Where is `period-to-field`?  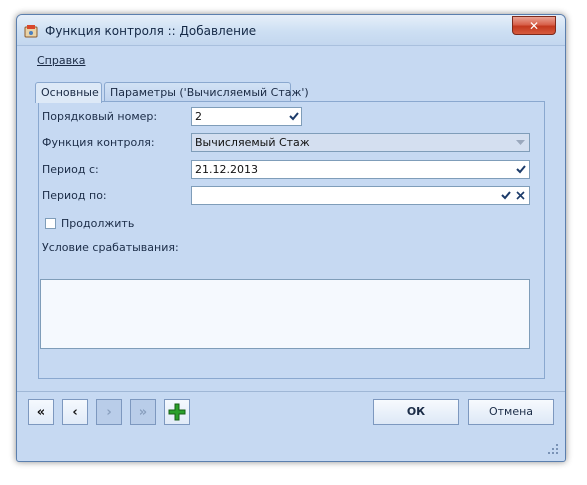 period-to-field is located at coordinates (360, 195).